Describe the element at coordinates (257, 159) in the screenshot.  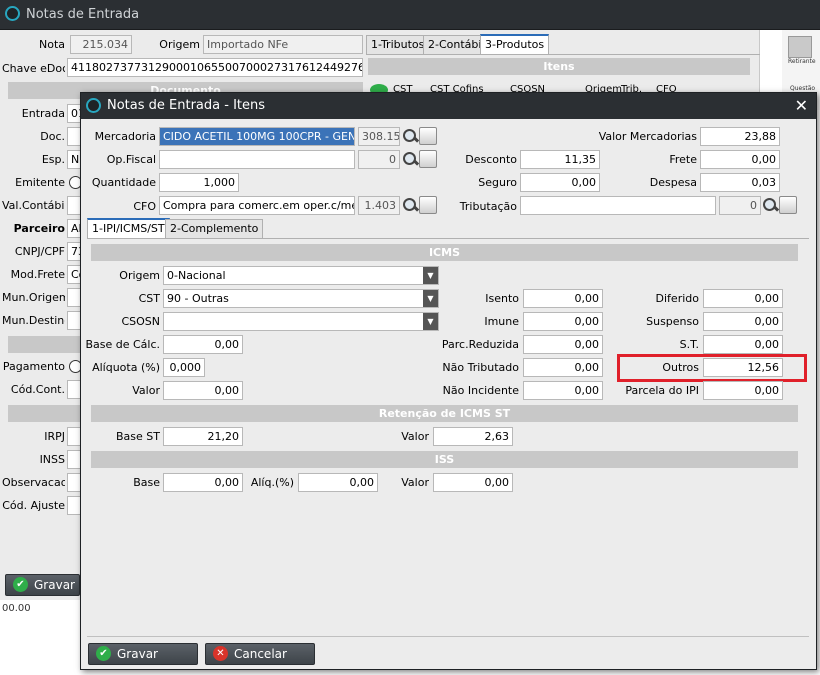
I see `opfiscal-field` at that location.